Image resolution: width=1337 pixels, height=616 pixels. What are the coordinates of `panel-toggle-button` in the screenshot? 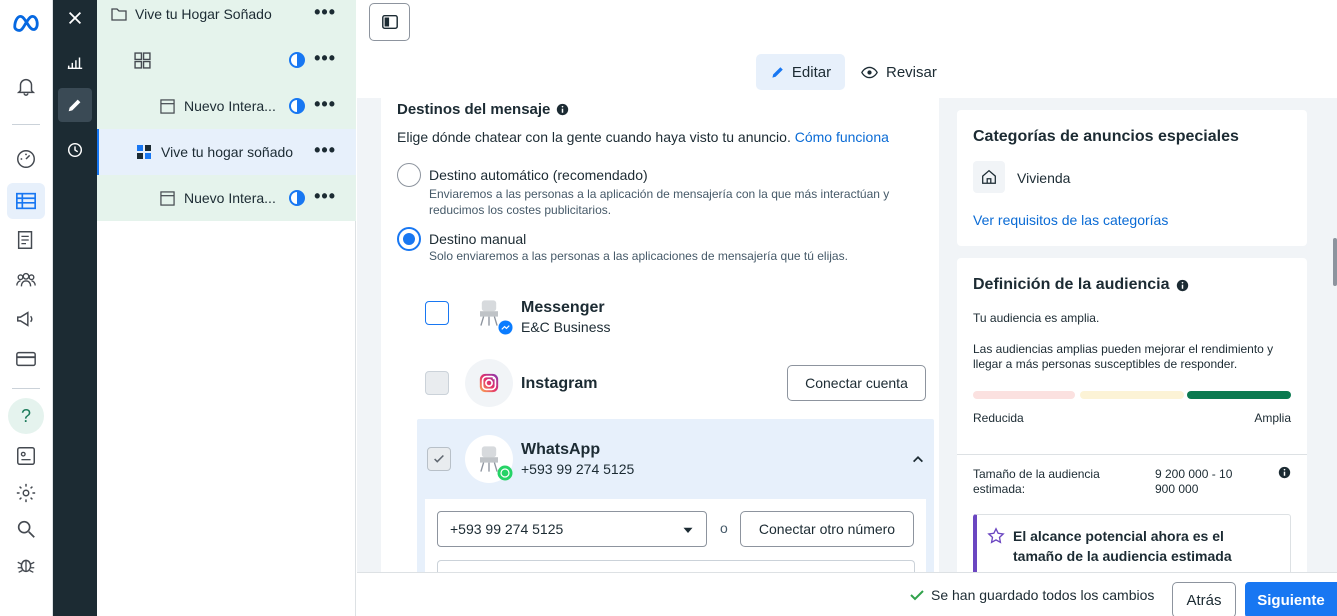 It's located at (389, 22).